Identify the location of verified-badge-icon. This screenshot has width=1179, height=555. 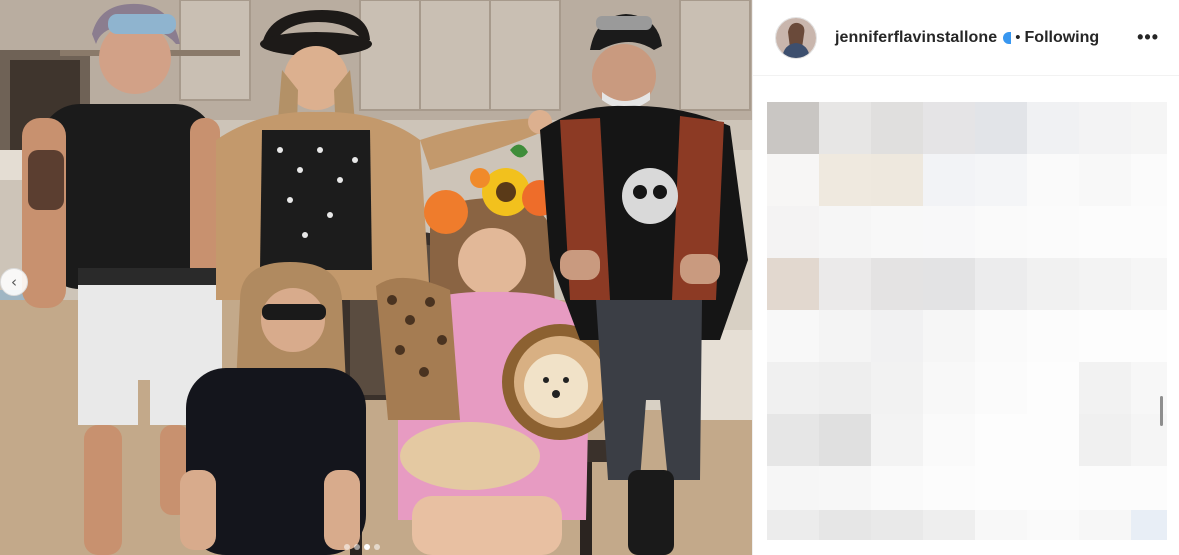
(1007, 37).